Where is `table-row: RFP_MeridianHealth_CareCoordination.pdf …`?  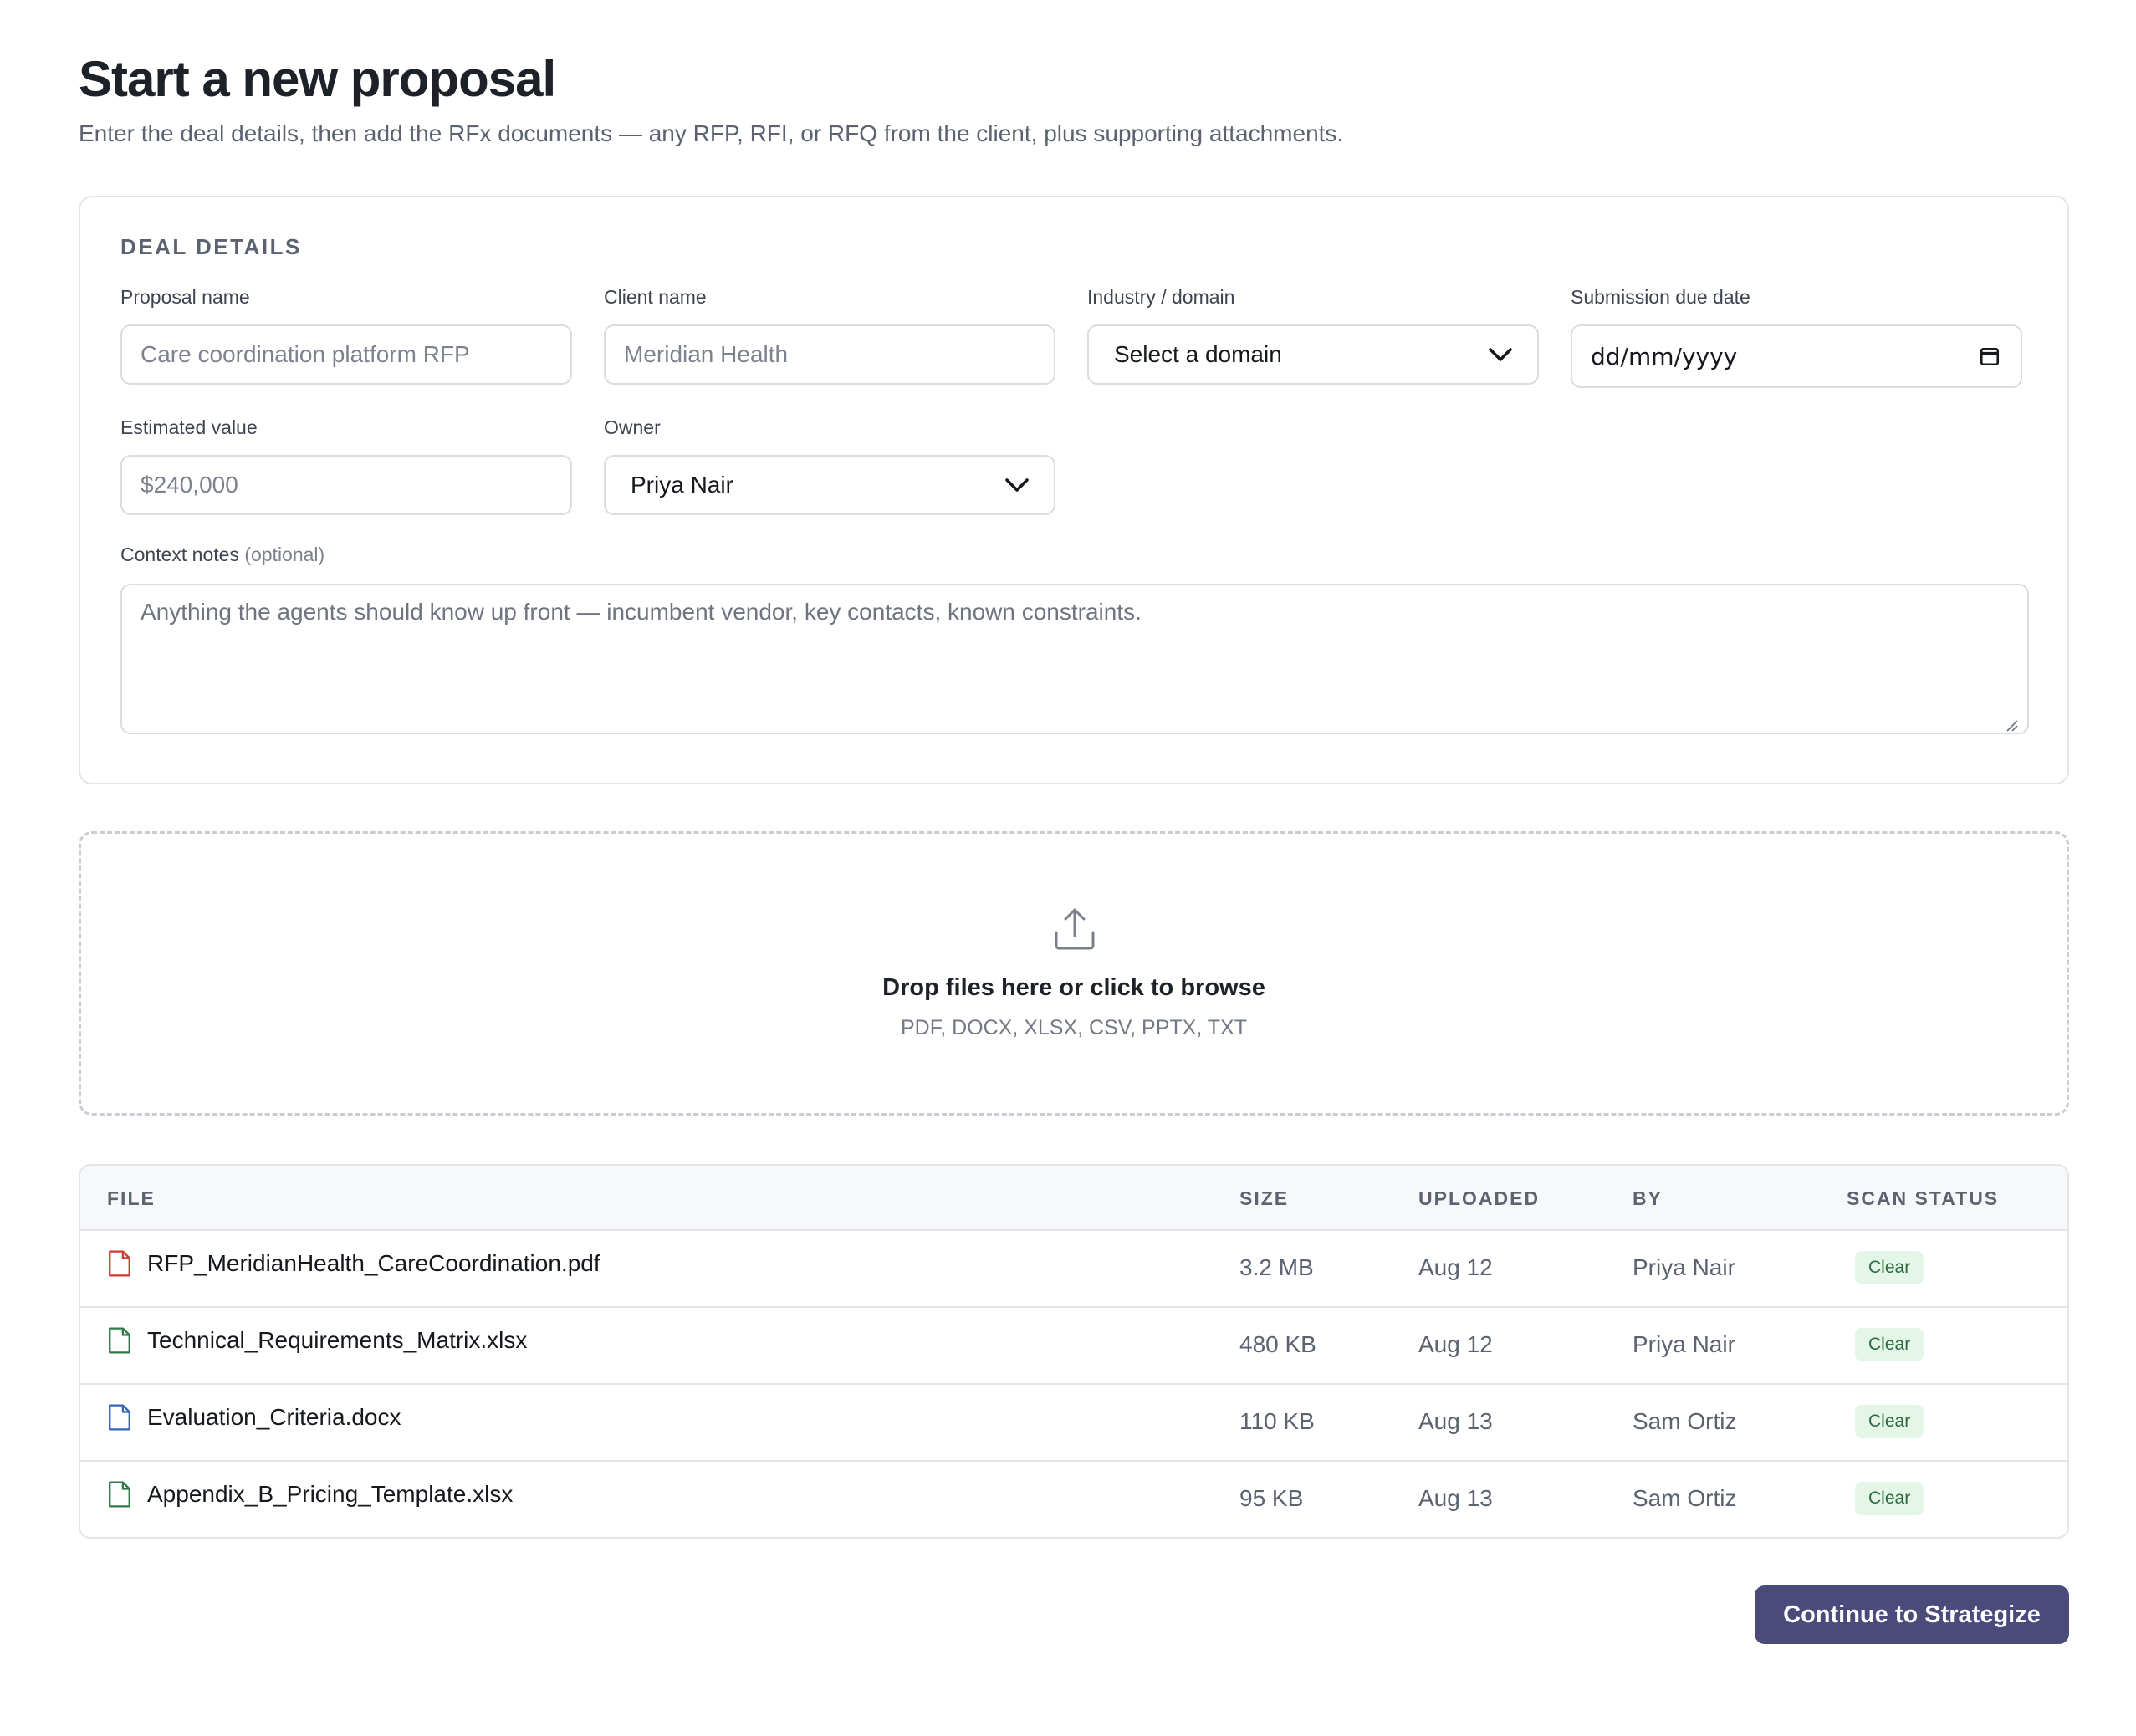
table-row: RFP_MeridianHealth_CareCoordination.pdf … is located at coordinates (1073, 1269).